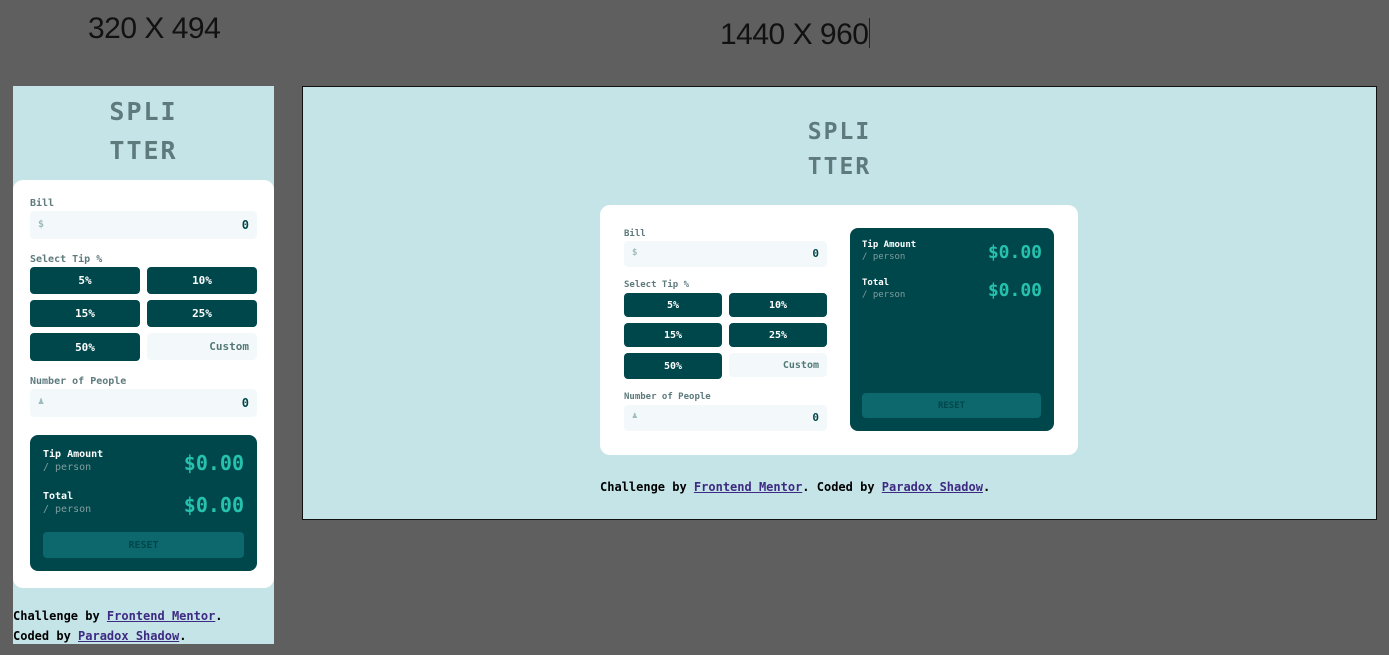  I want to click on desktop-size-text: 1440 X 960, so click(794, 34).